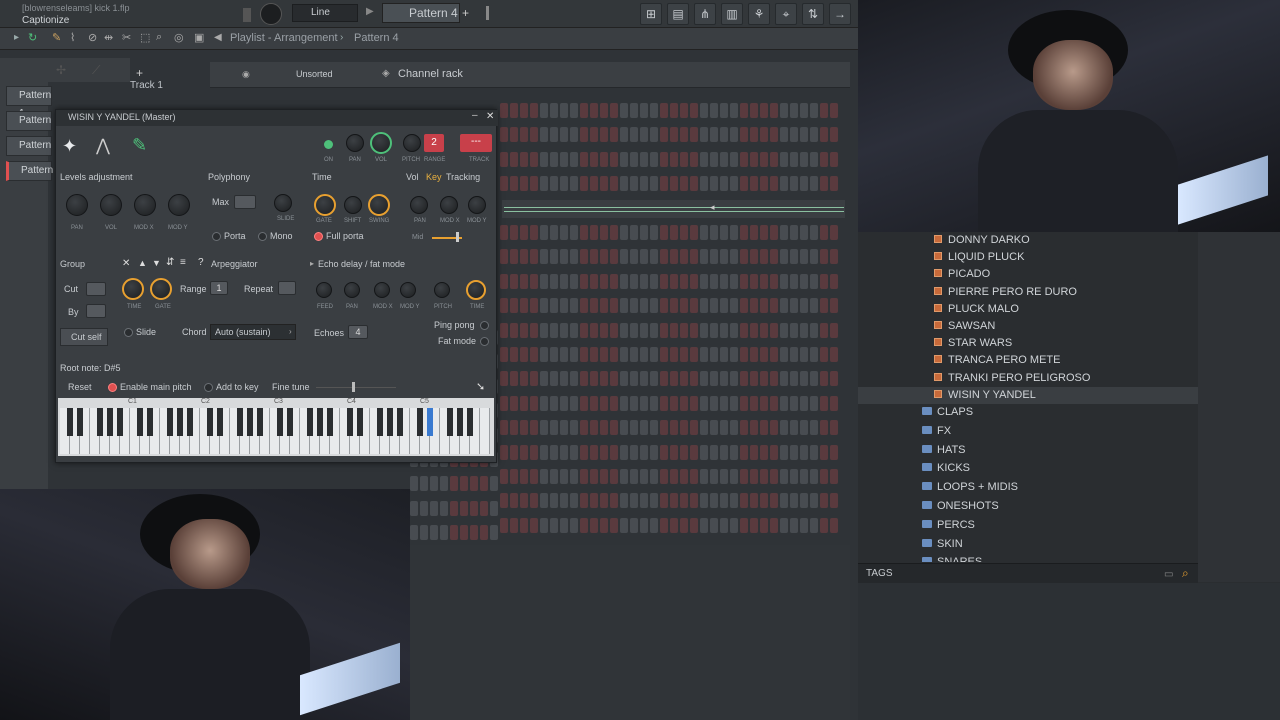 This screenshot has height=720, width=1280. I want to click on mute-icon: ⊘, so click(92, 37).